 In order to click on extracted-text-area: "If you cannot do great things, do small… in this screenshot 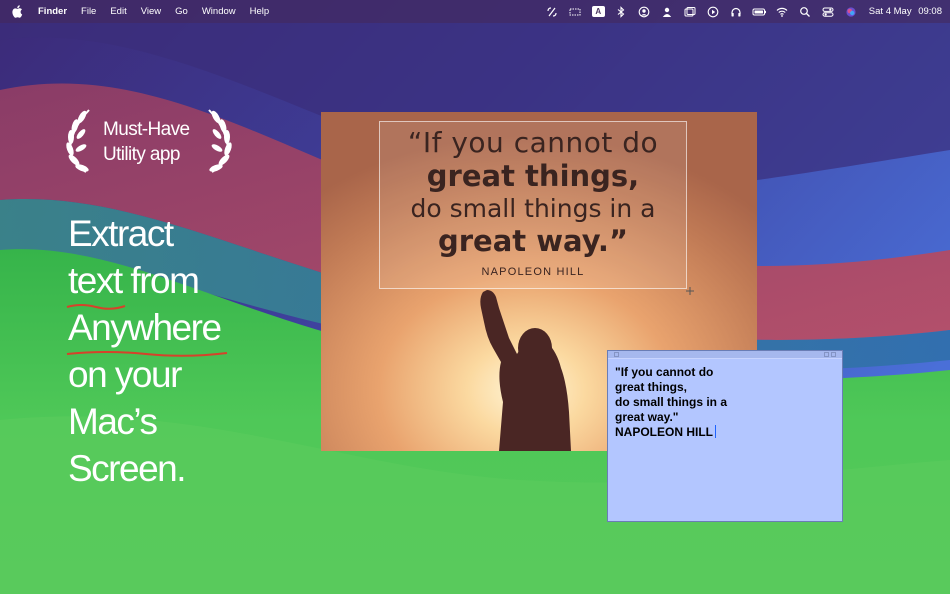, I will do `click(728, 402)`.